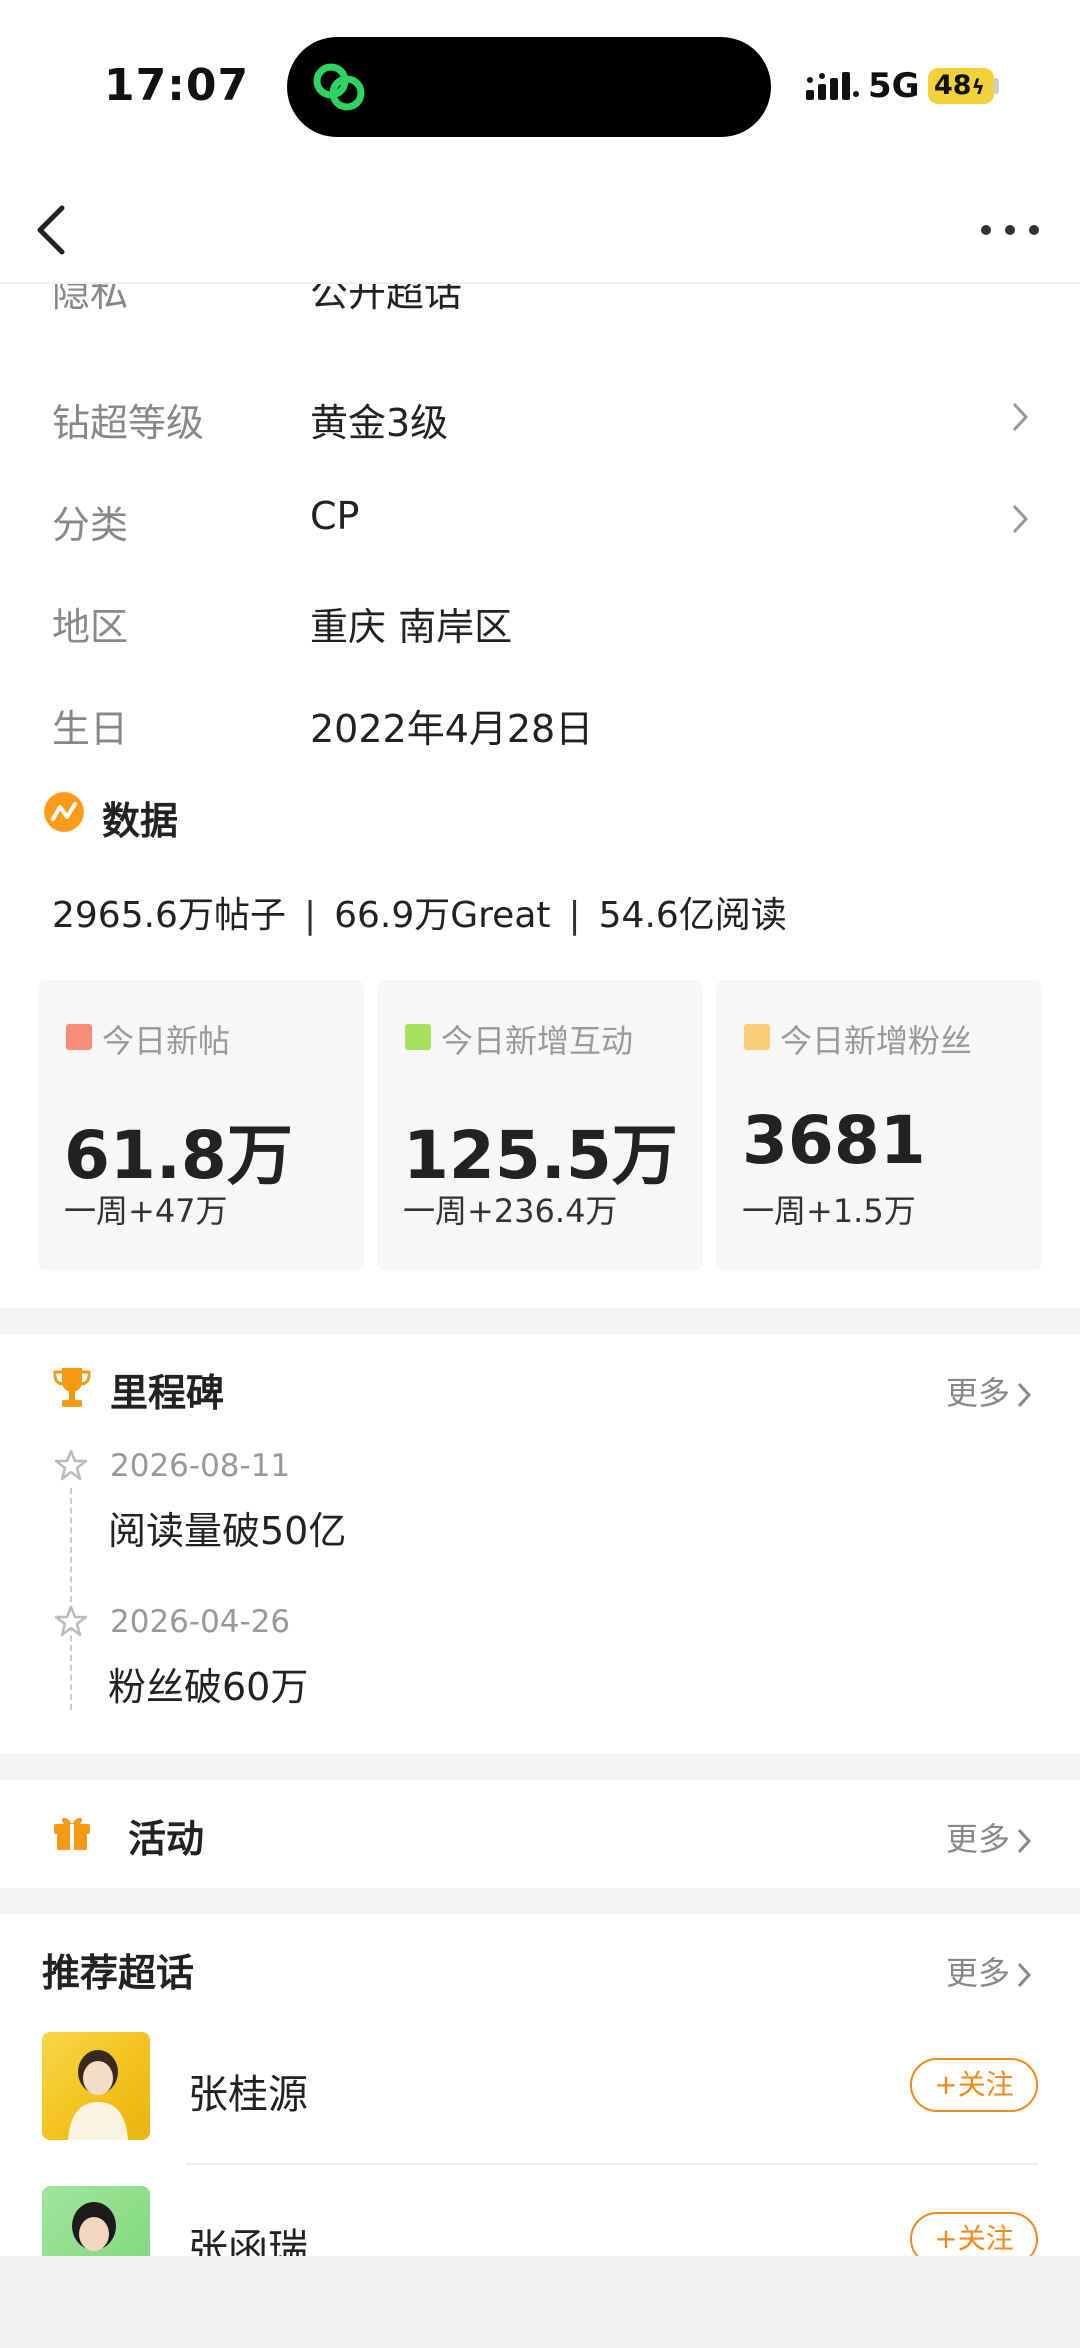 This screenshot has height=2348, width=1080. What do you see at coordinates (612, 2164) in the screenshot?
I see `list-divider` at bounding box center [612, 2164].